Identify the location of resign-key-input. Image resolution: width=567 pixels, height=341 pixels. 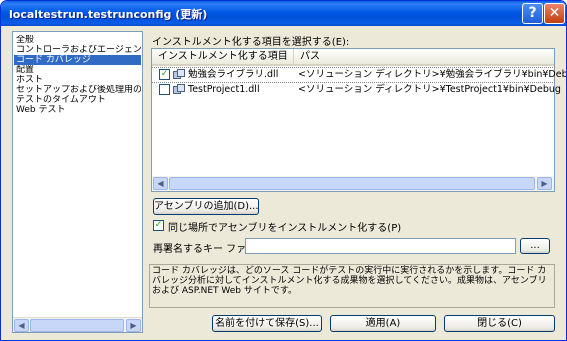
(380, 246).